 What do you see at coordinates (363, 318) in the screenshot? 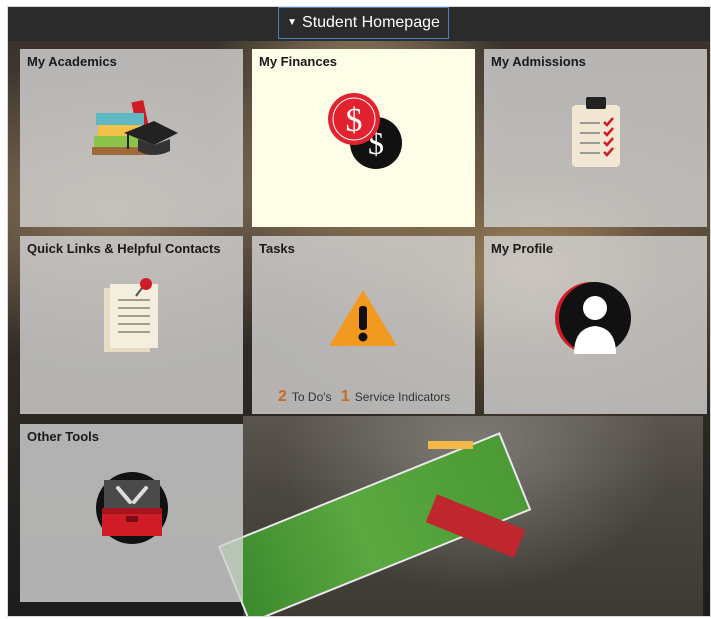
I see `warning-icon` at bounding box center [363, 318].